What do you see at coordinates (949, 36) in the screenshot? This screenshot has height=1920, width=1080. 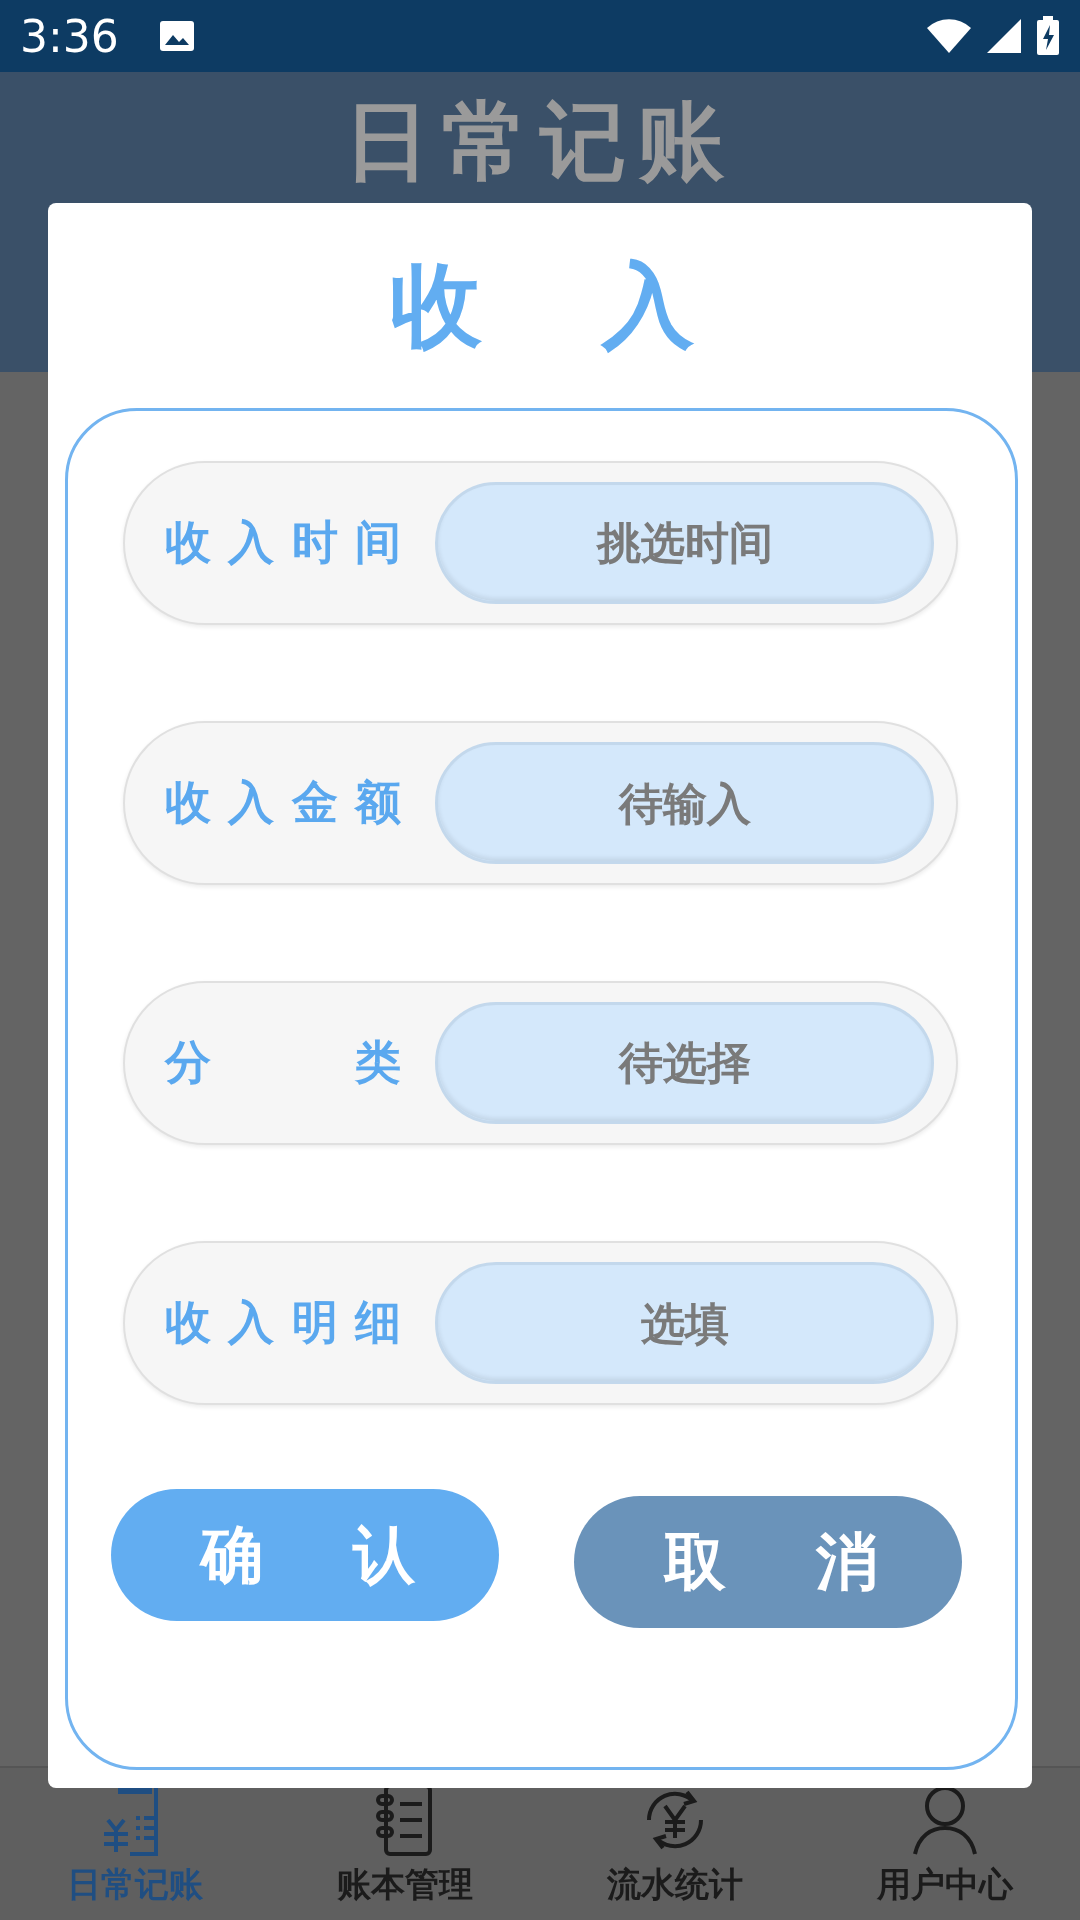 I see `wifi-icon` at bounding box center [949, 36].